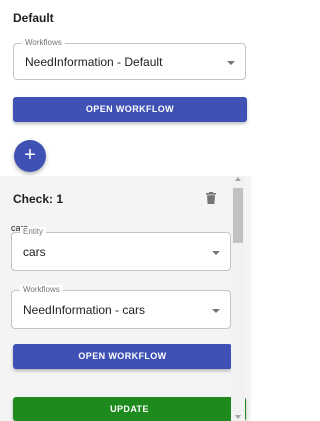 This screenshot has height=421, width=320. Describe the element at coordinates (238, 417) in the screenshot. I see `scroll-arrow-down-icon` at that location.